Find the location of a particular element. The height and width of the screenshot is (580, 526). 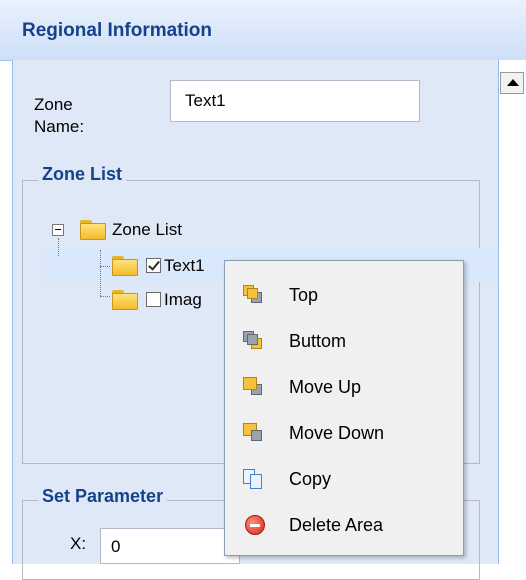

zone-name-input: Text1 is located at coordinates (295, 101).